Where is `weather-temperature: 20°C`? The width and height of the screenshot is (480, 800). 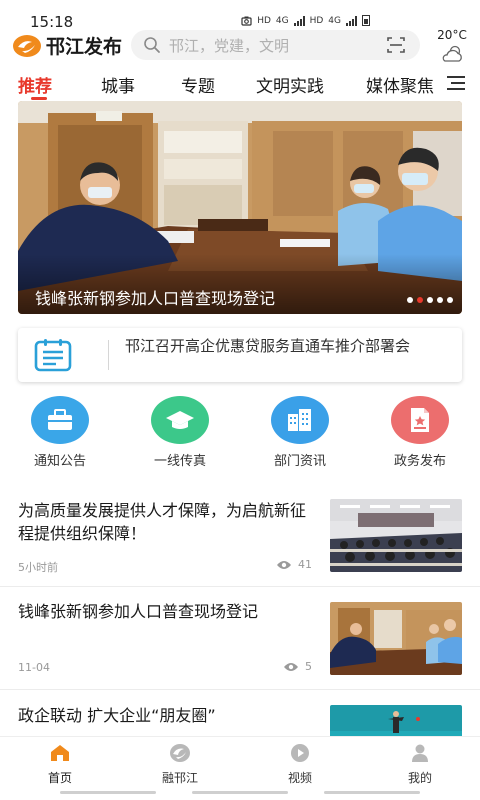
weather-temperature: 20°C is located at coordinates (452, 35).